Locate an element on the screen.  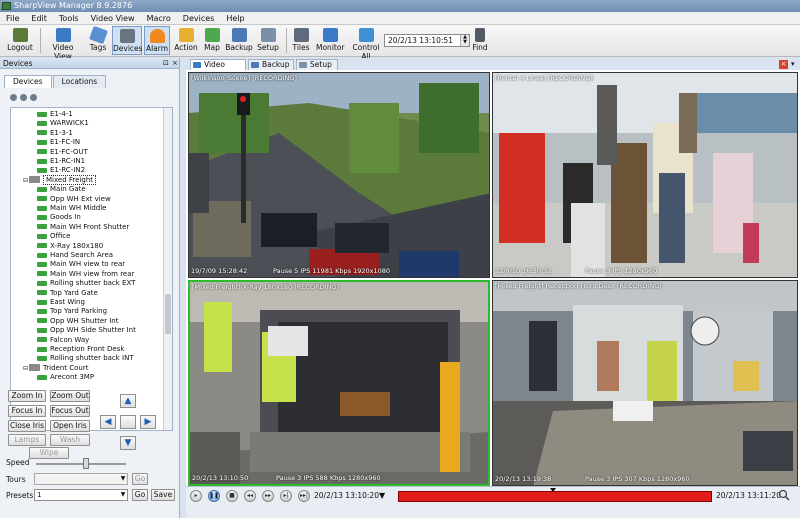
tree-camera-item: Rolling shutter back INT is located at coordinates (85, 358).